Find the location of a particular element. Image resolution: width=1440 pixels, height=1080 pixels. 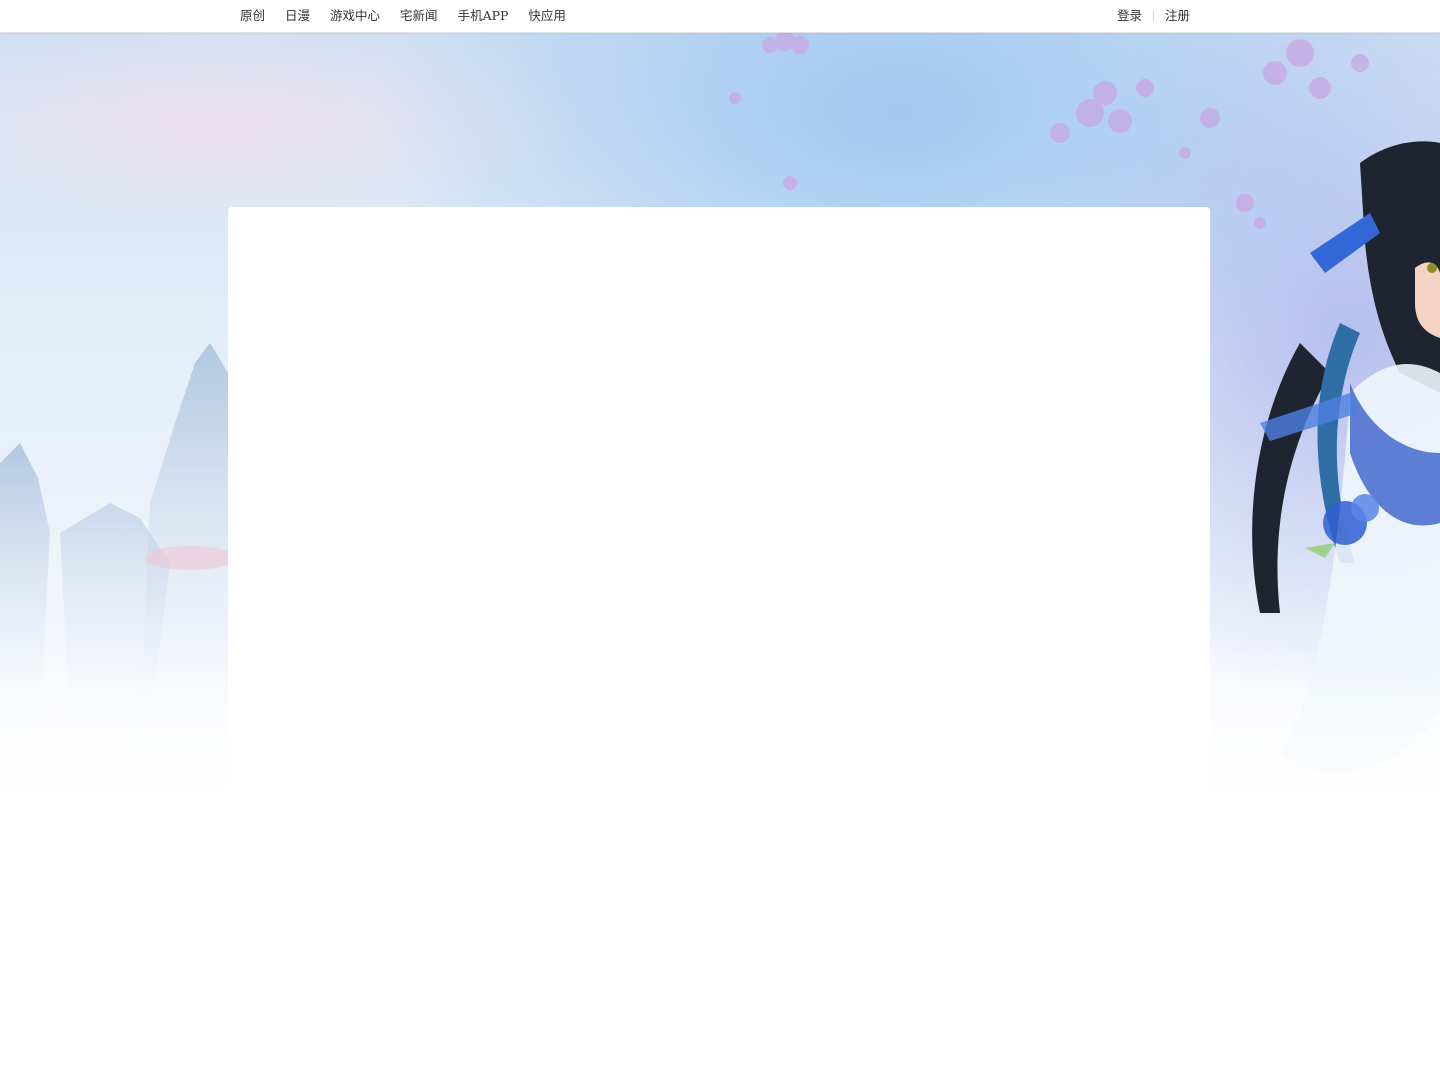

auth-divider is located at coordinates (1153, 16).